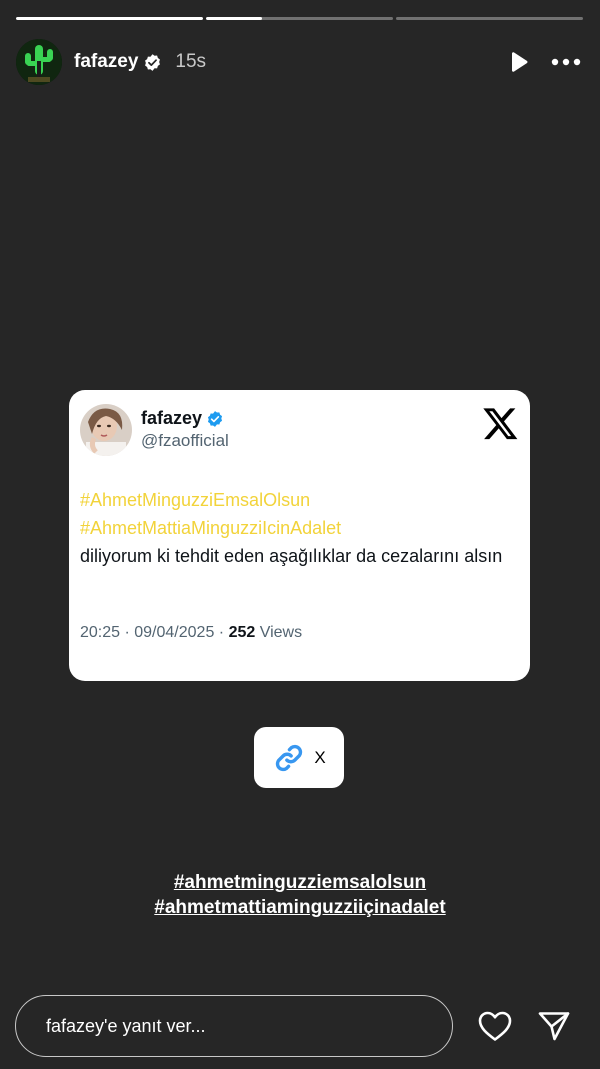  I want to click on woman-portrait-avatar-icon, so click(106, 430).